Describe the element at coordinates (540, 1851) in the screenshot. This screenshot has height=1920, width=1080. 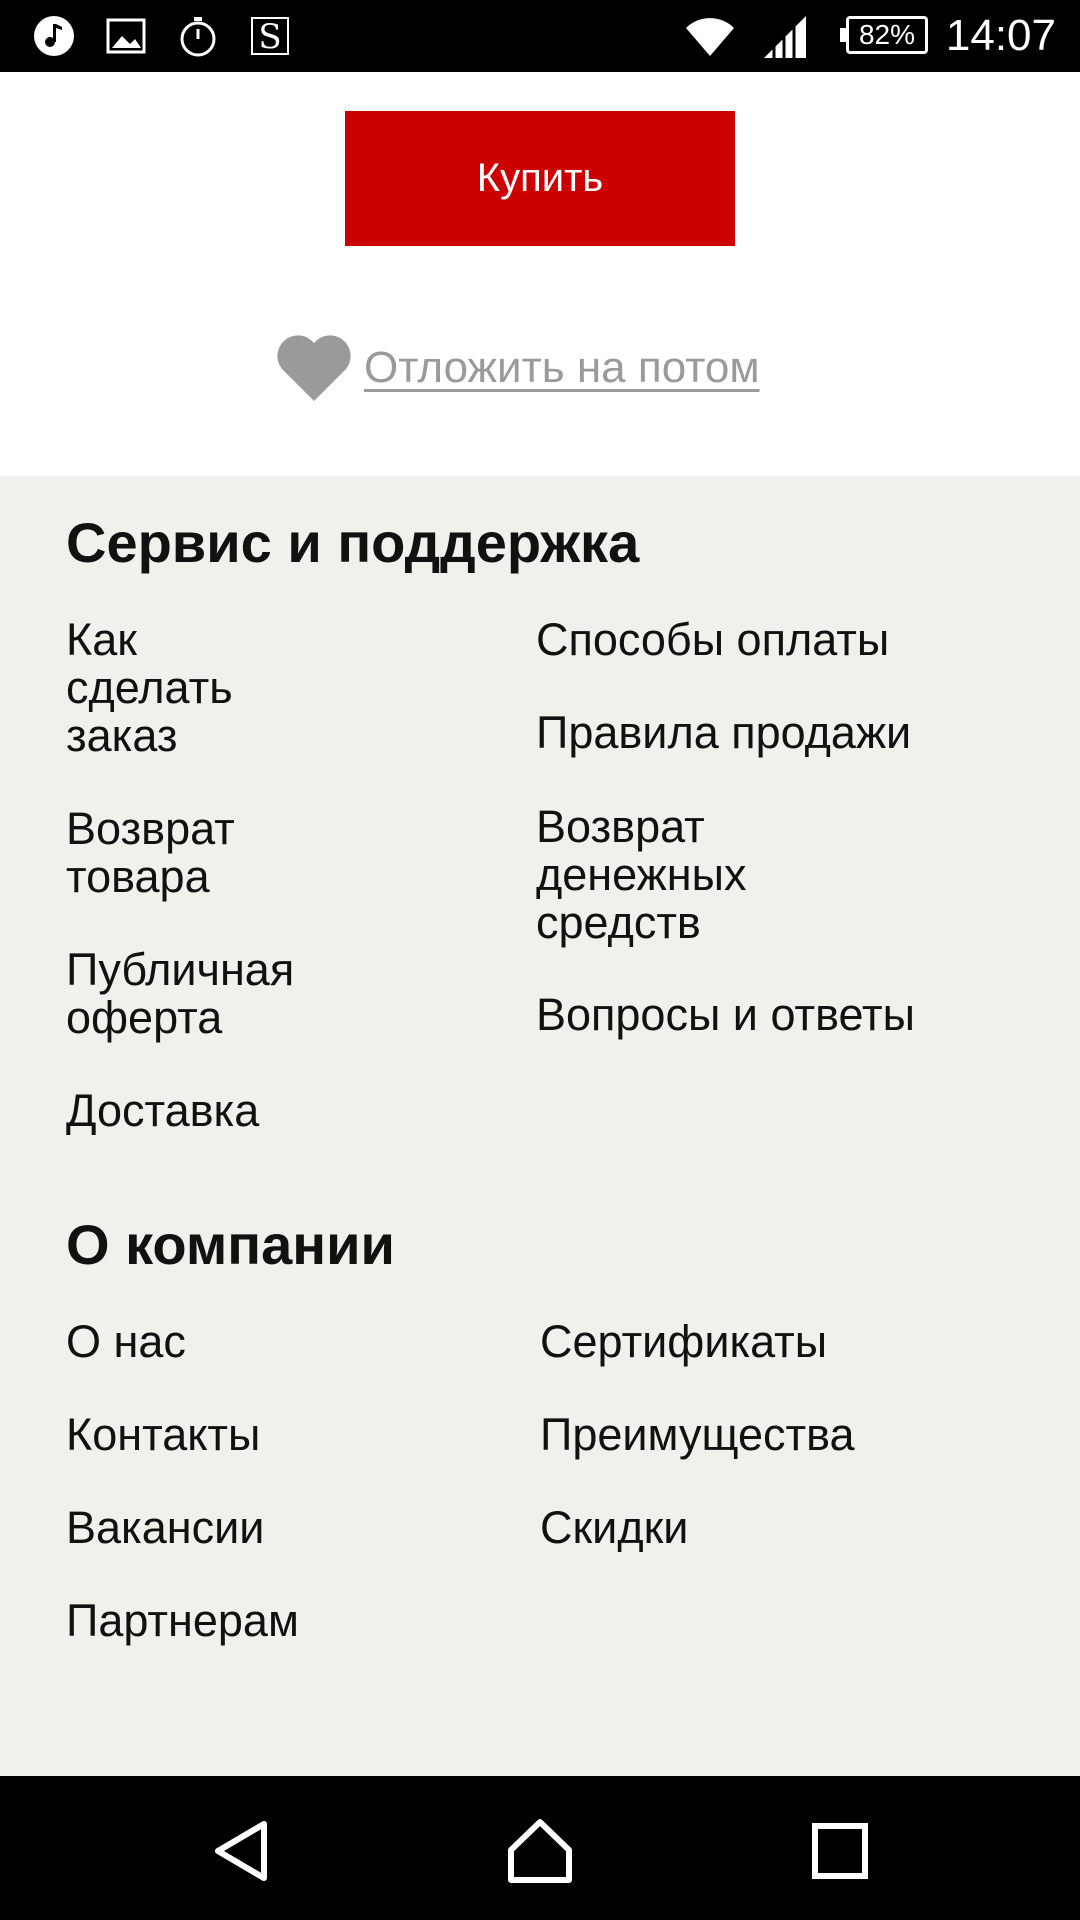
I see `home-icon` at that location.